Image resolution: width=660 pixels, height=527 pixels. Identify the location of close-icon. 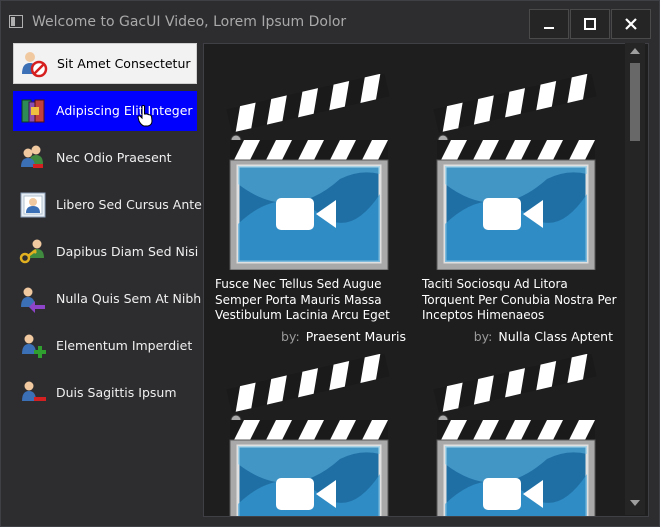
(631, 24).